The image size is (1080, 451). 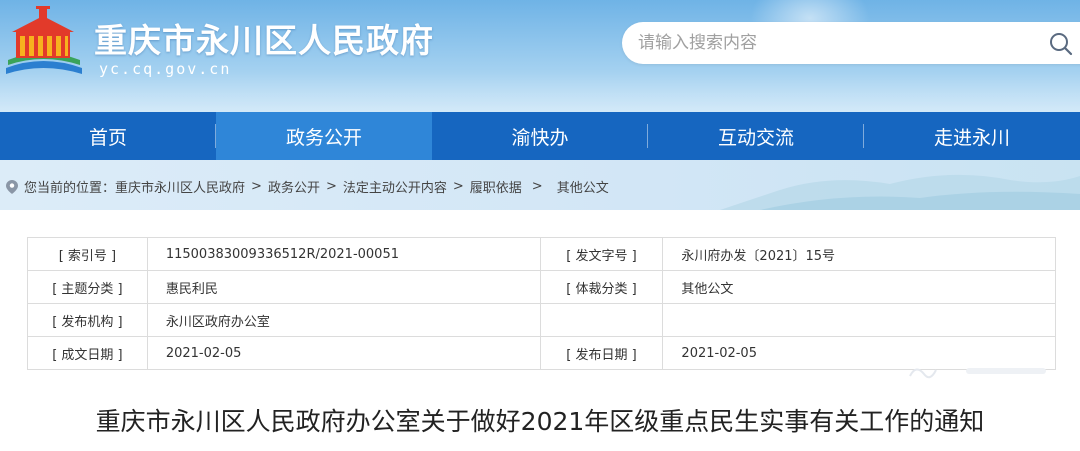 I want to click on info-label, so click(x=601, y=320).